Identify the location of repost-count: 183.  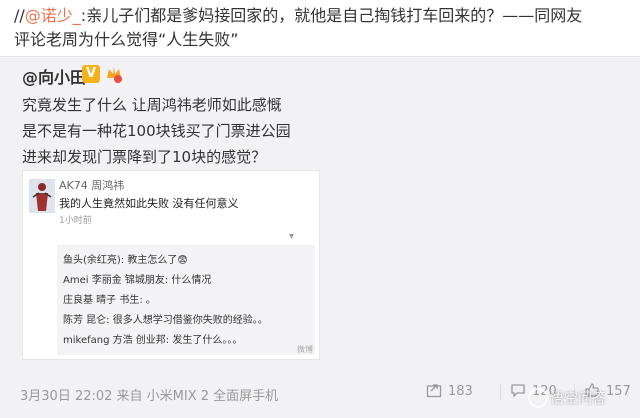
(460, 391).